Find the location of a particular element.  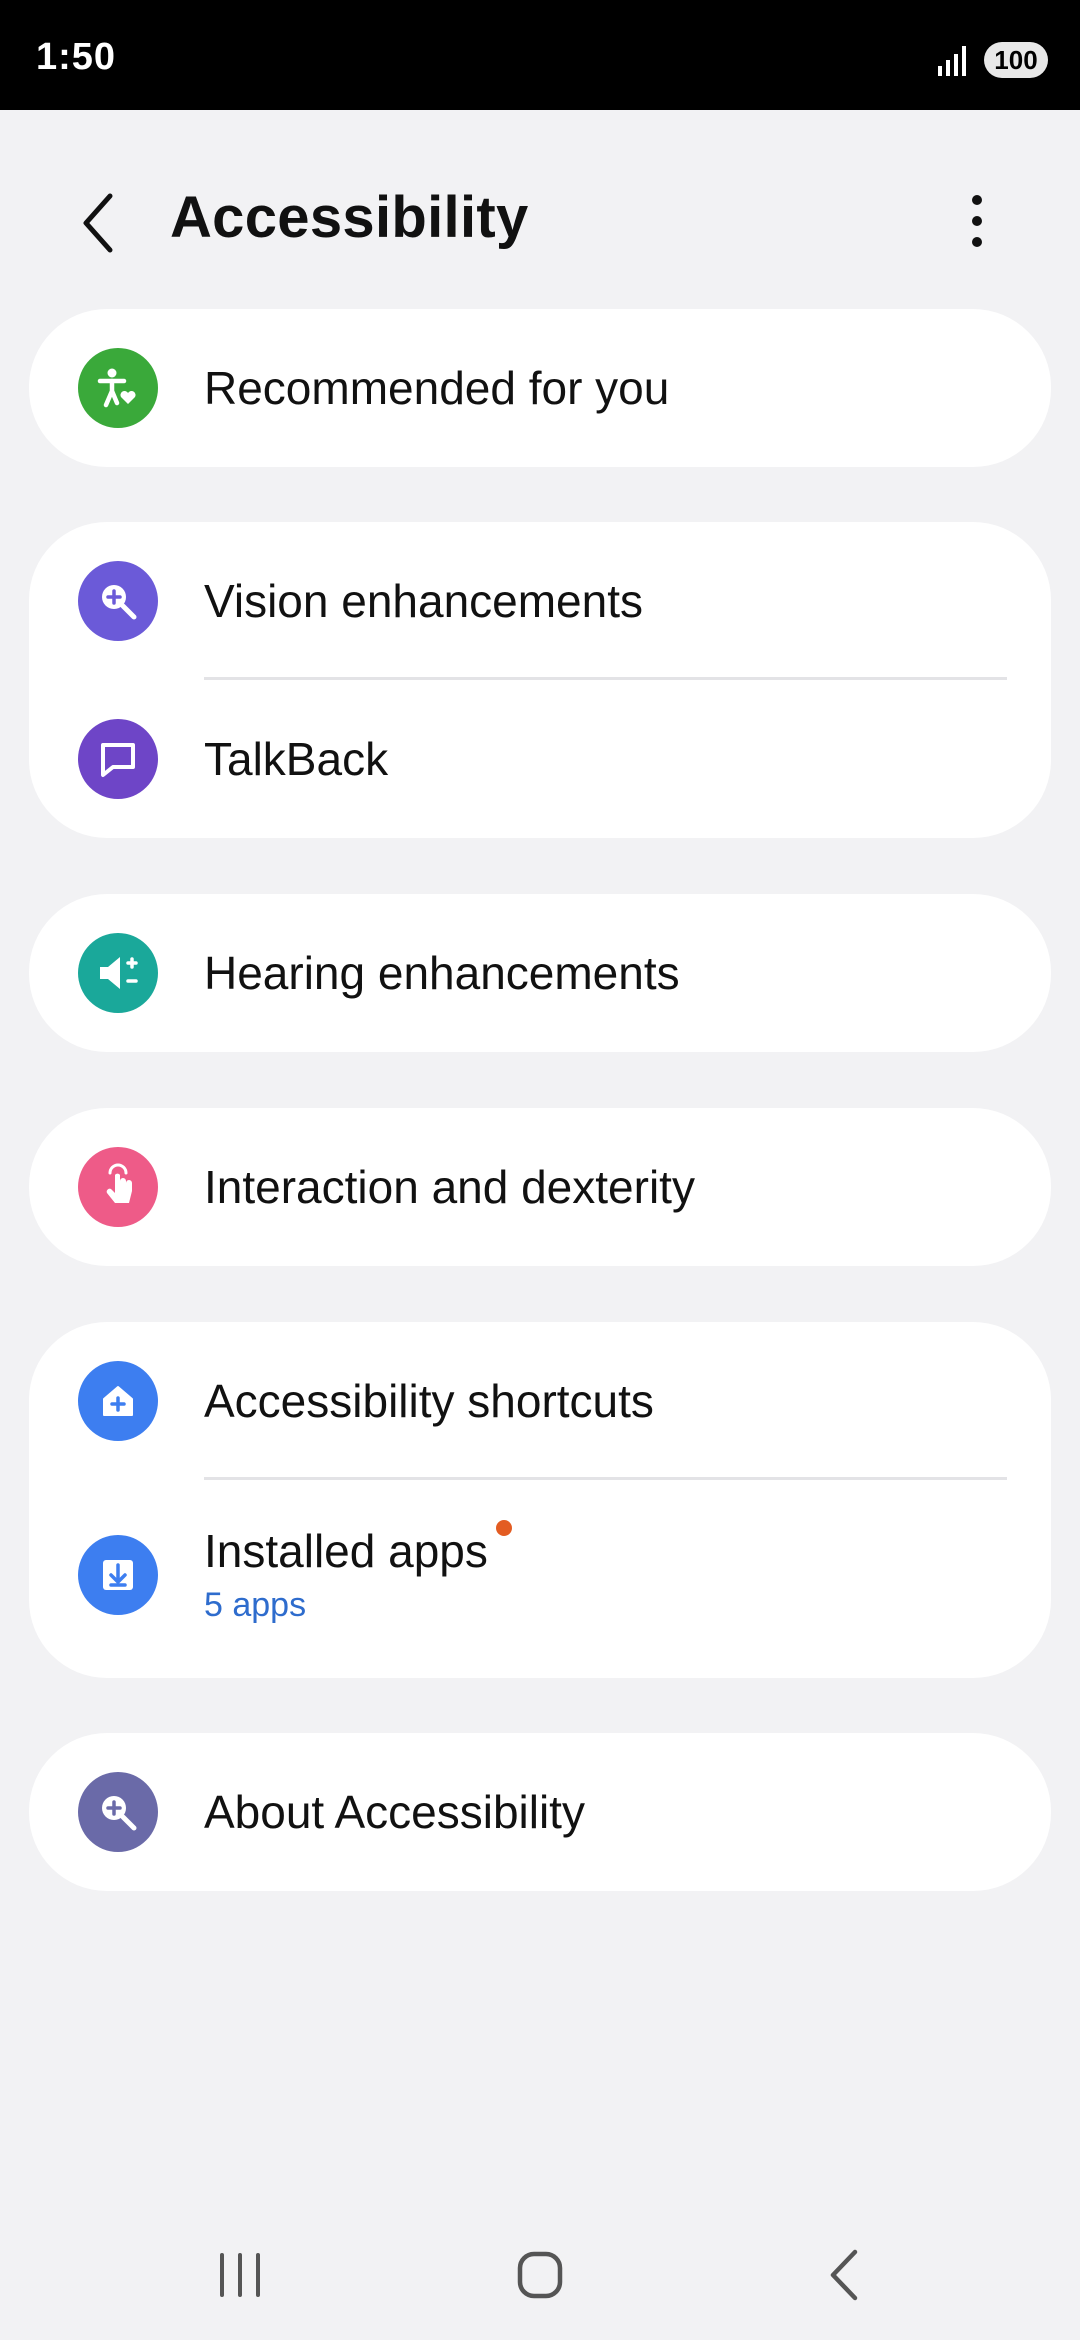

page-title: Accessibility is located at coordinates (349, 217).